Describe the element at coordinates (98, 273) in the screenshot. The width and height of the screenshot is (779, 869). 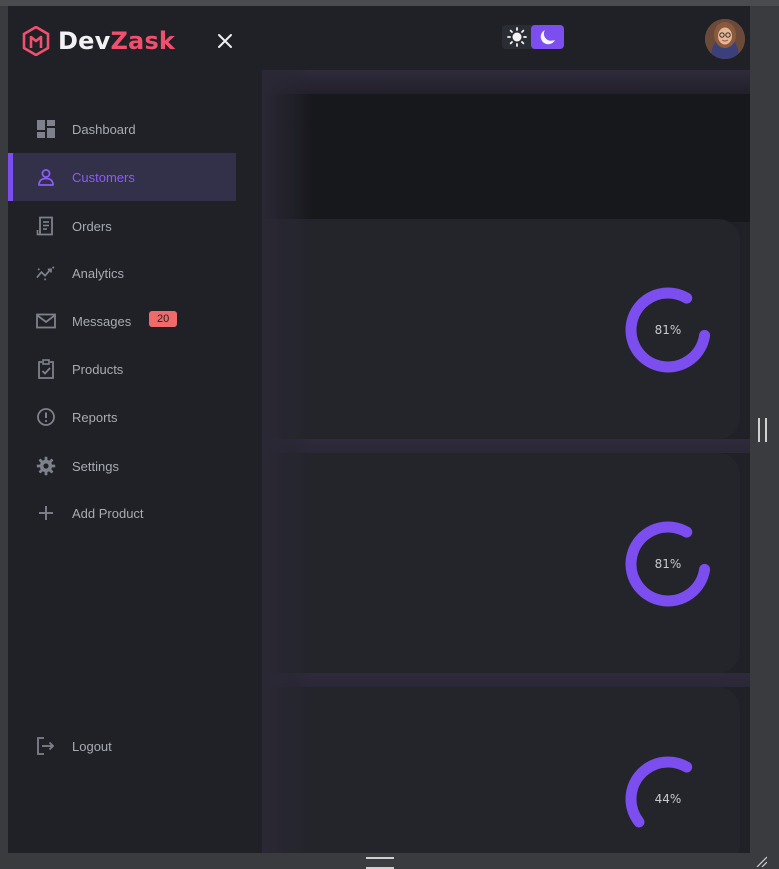
I see `sidebar-item-label: Analytics` at that location.